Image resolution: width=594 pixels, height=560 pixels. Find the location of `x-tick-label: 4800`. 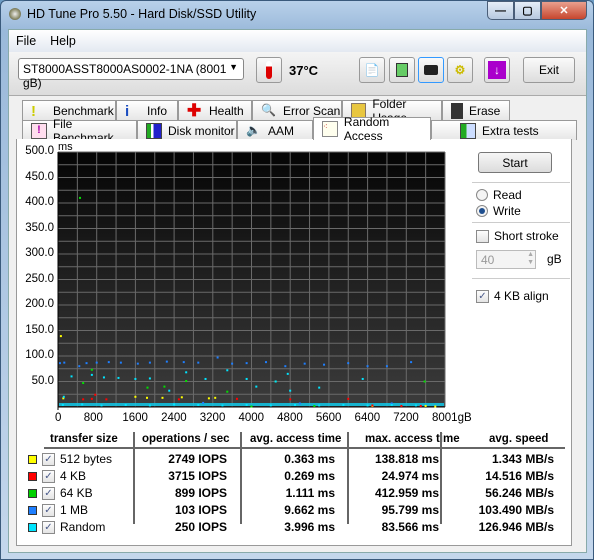

x-tick-label: 4800 is located at coordinates (290, 418).